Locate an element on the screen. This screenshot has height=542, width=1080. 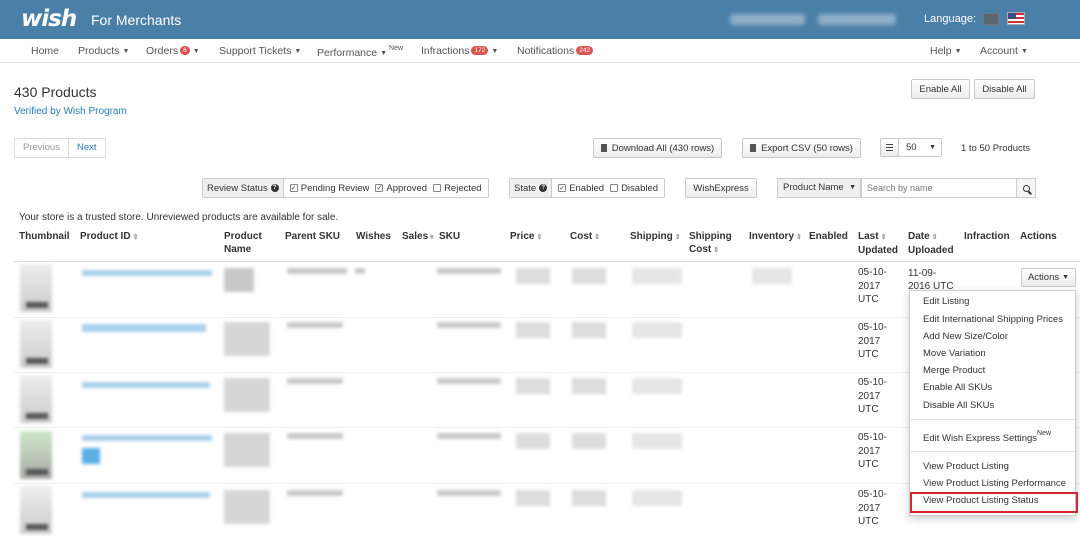
menu-edit-listing: Edit Listing is located at coordinates (946, 301).